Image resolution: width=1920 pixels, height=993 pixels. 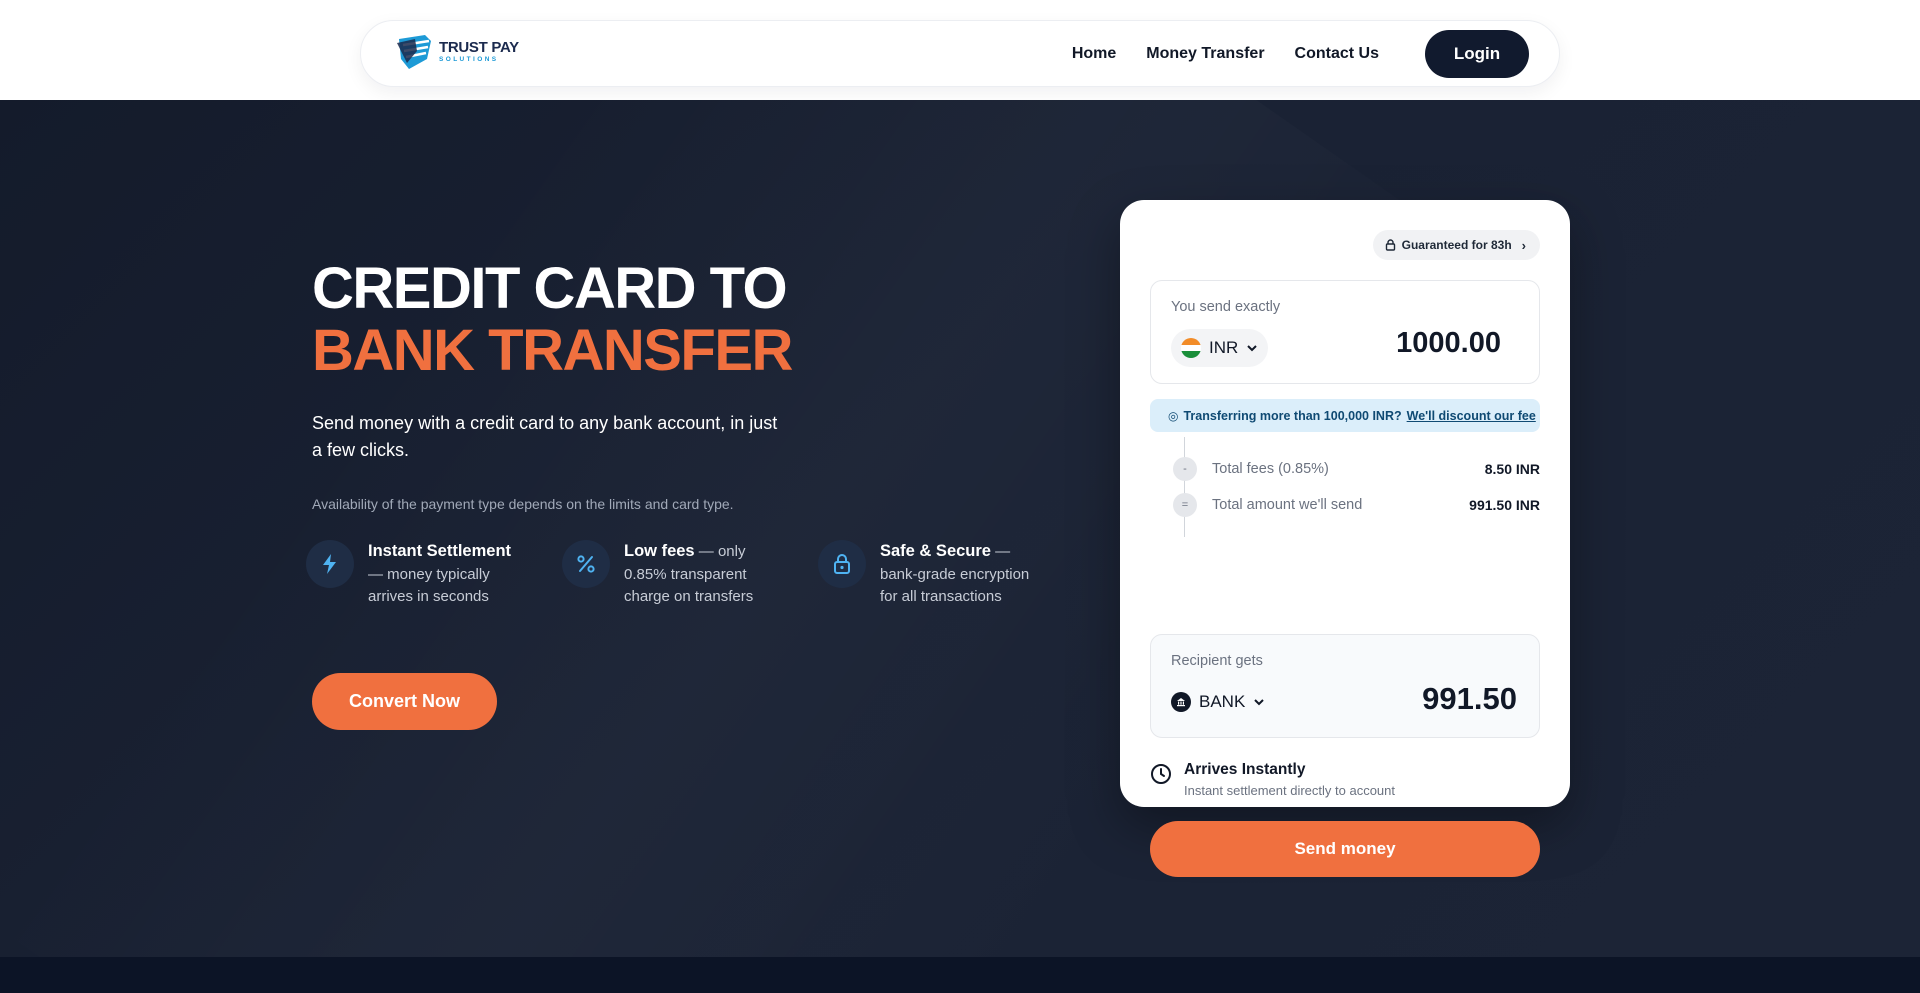 What do you see at coordinates (1337, 54) in the screenshot?
I see `nav-contact-us: Contact Us` at bounding box center [1337, 54].